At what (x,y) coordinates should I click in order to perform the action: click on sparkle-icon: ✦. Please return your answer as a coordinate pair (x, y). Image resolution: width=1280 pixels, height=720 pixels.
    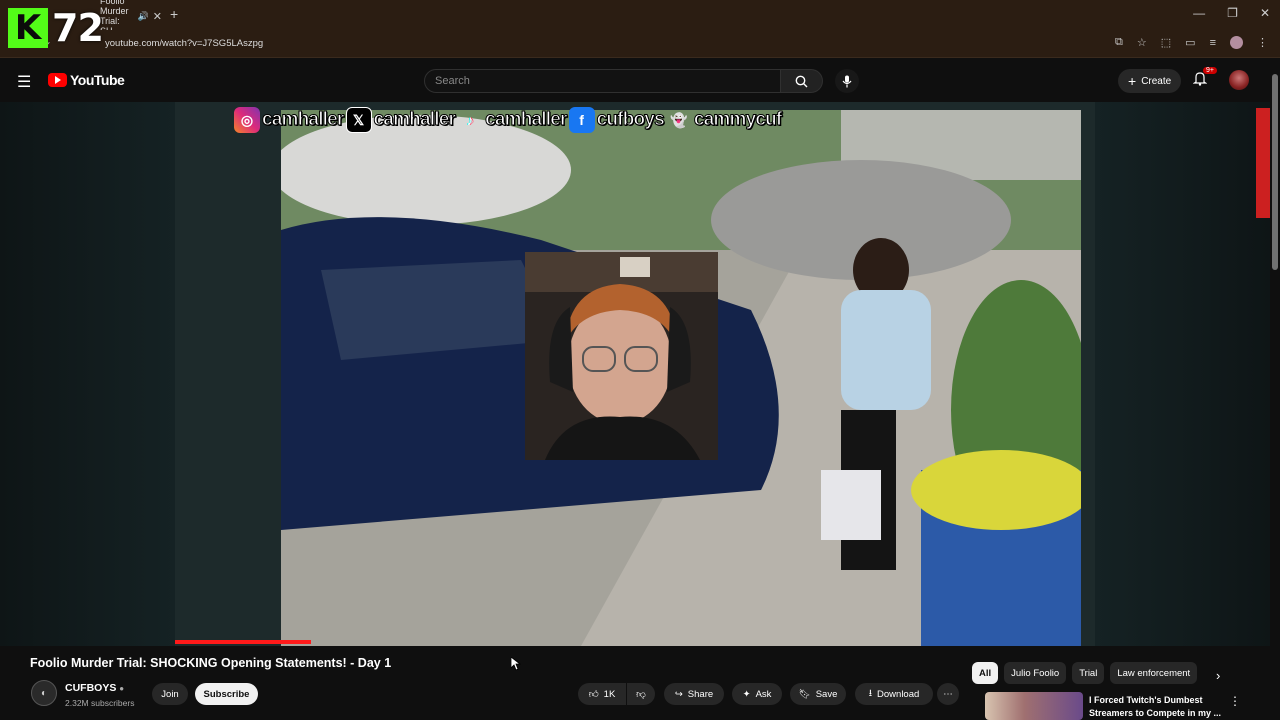
    Looking at the image, I should click on (746, 694).